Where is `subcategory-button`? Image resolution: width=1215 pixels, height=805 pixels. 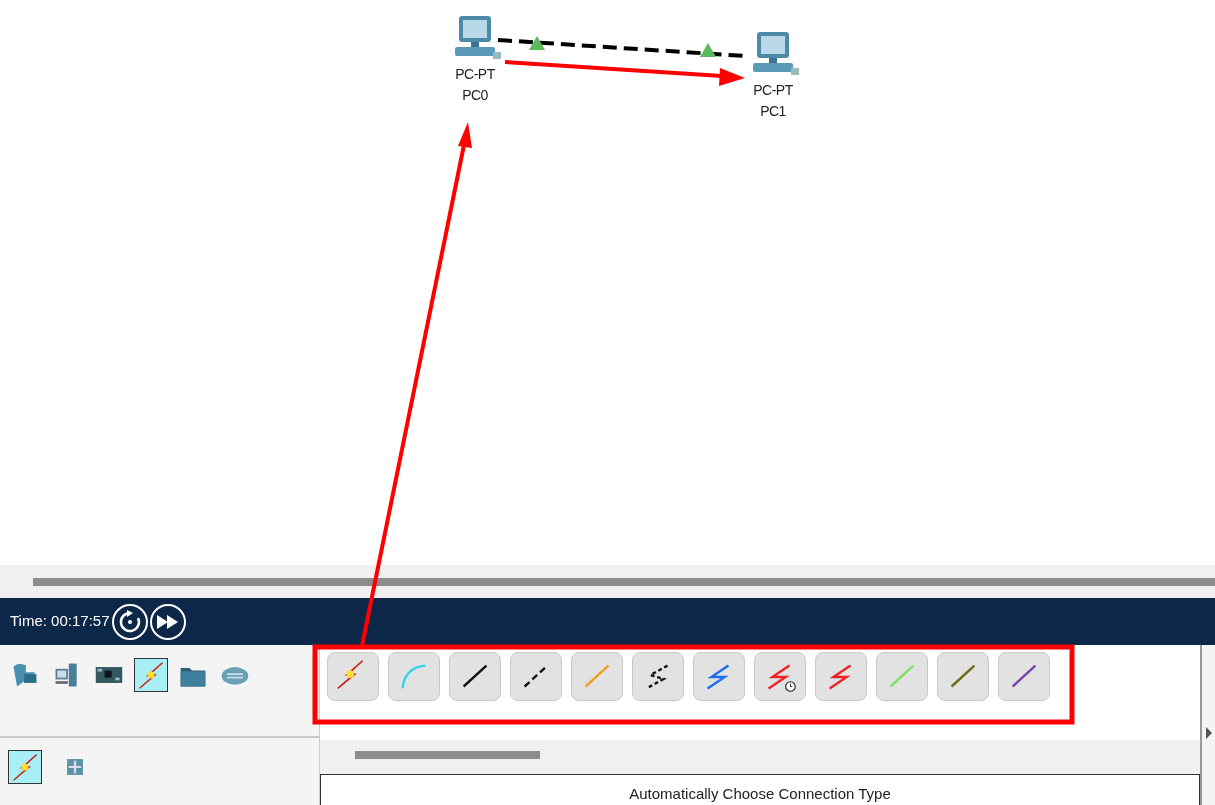 subcategory-button is located at coordinates (25, 767).